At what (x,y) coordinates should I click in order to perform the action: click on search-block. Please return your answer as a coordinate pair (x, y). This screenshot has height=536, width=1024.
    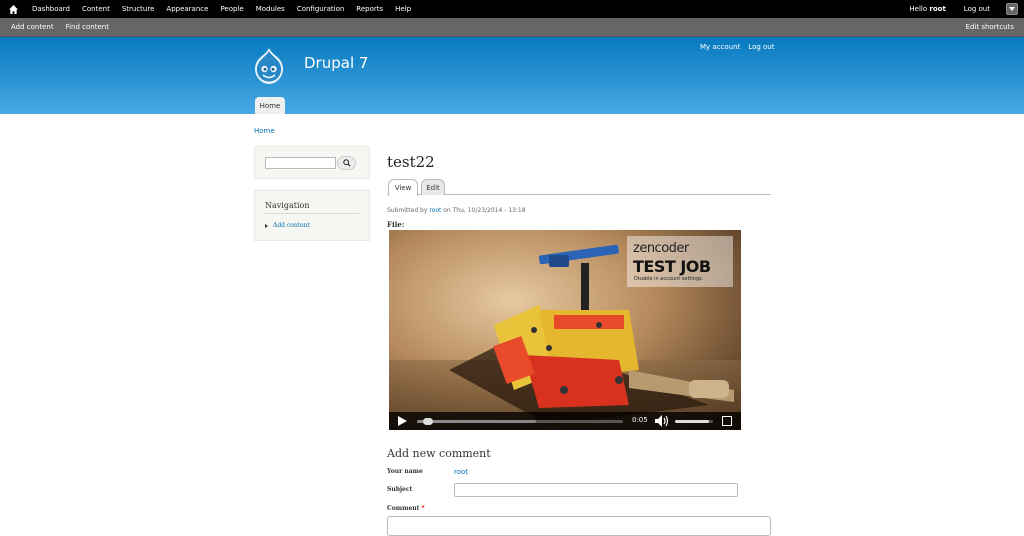
    Looking at the image, I should click on (312, 162).